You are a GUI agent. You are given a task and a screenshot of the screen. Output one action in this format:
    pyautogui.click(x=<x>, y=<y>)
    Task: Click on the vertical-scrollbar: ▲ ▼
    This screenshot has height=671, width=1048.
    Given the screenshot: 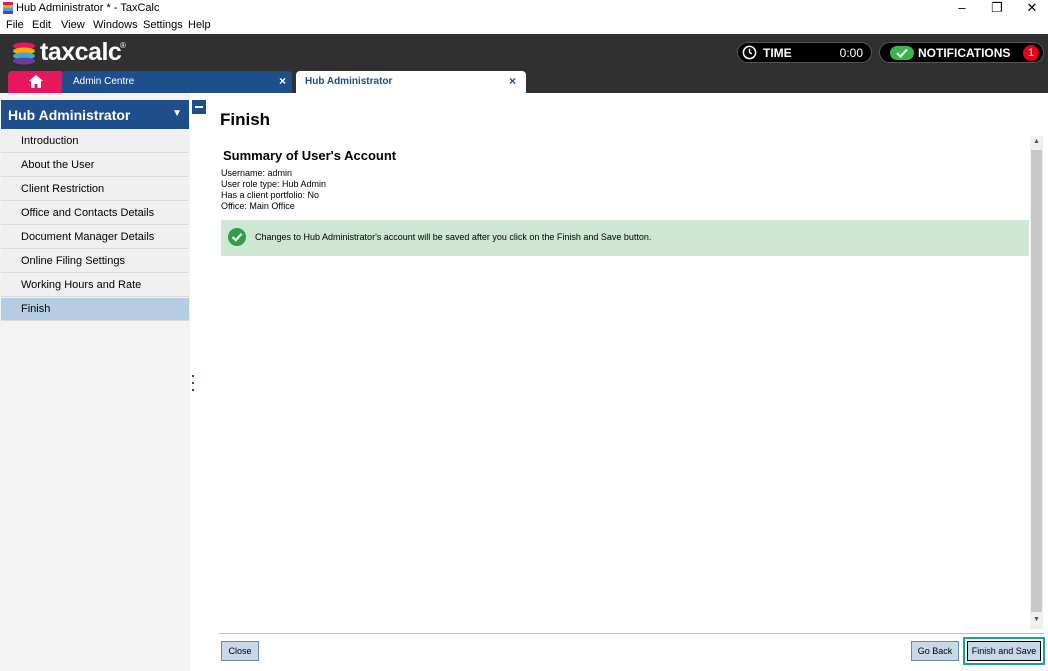 What is the action you would take?
    pyautogui.click(x=1036, y=382)
    